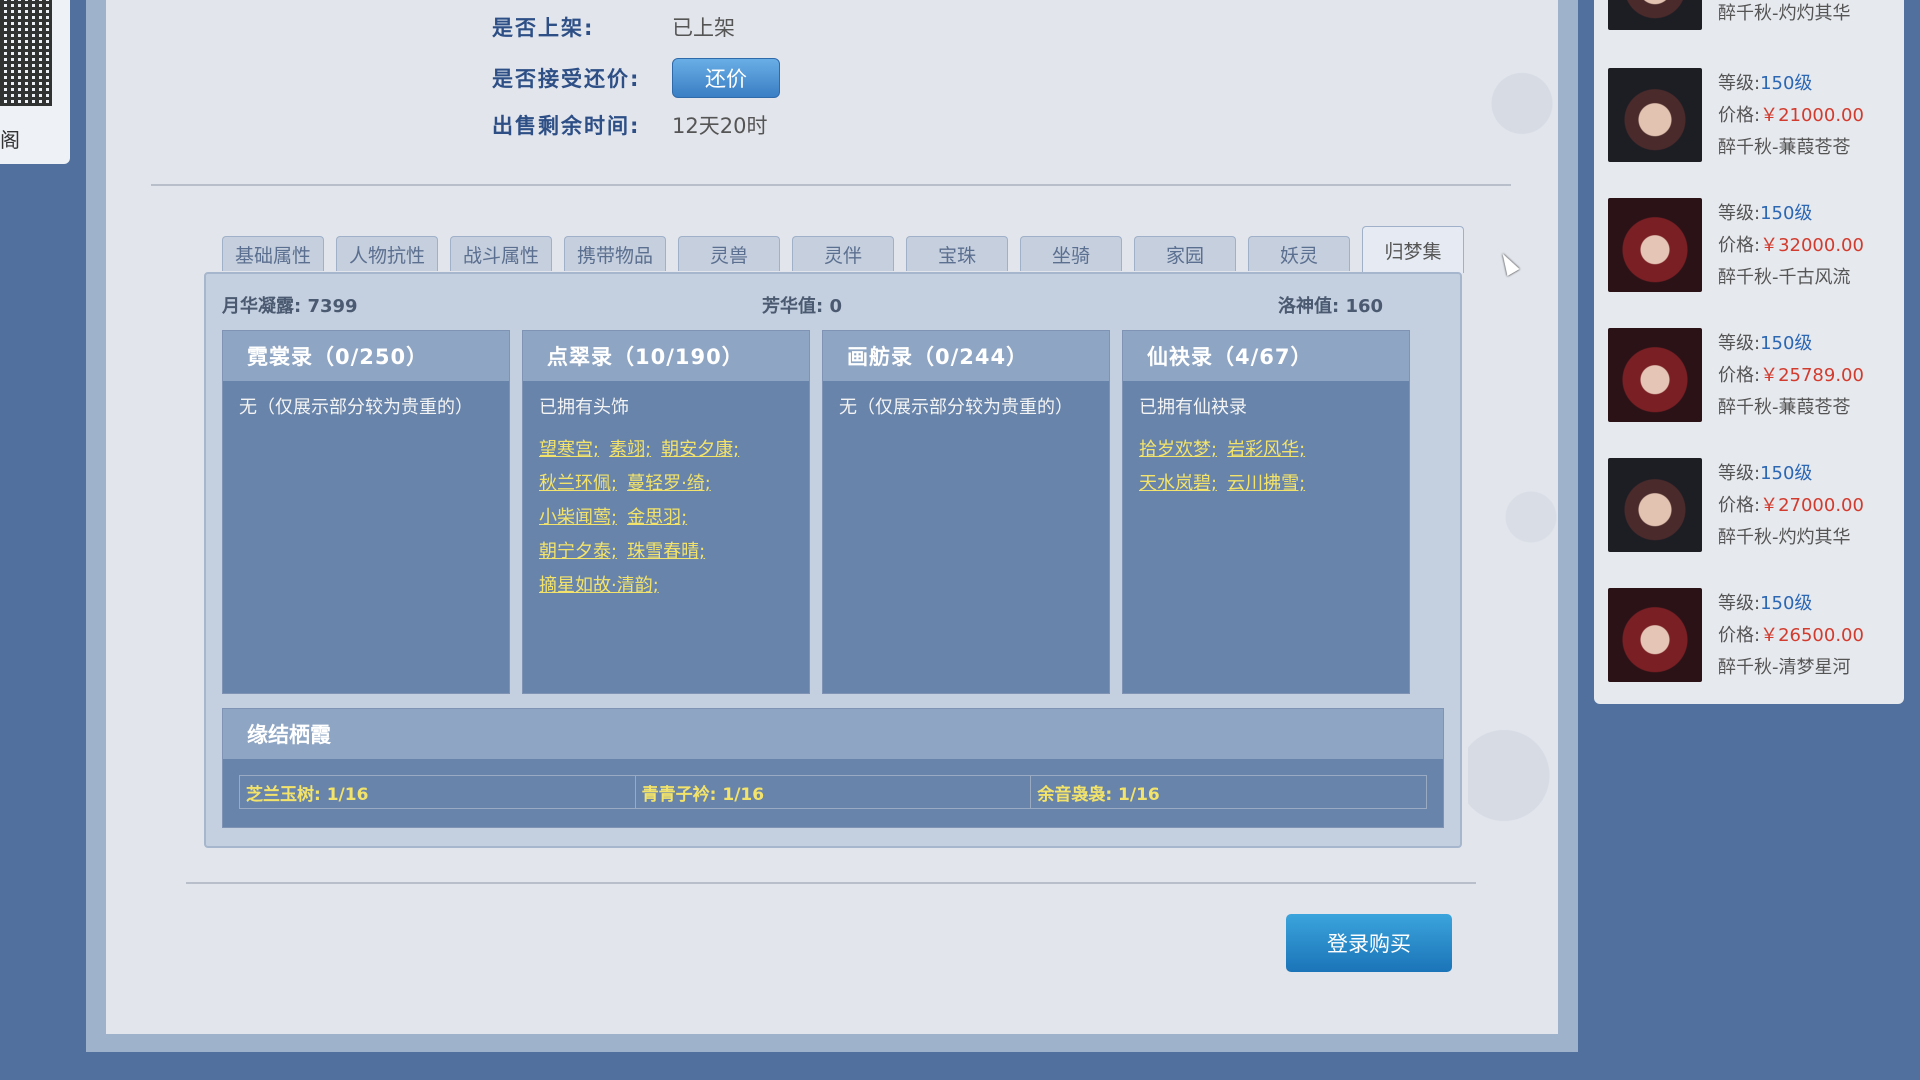  Describe the element at coordinates (833, 768) in the screenshot. I see `bond-section: 缘结栖霞 芝兰玉树: 1/16 青青子衿: 1/16 余音袅袅: 1/16` at that location.